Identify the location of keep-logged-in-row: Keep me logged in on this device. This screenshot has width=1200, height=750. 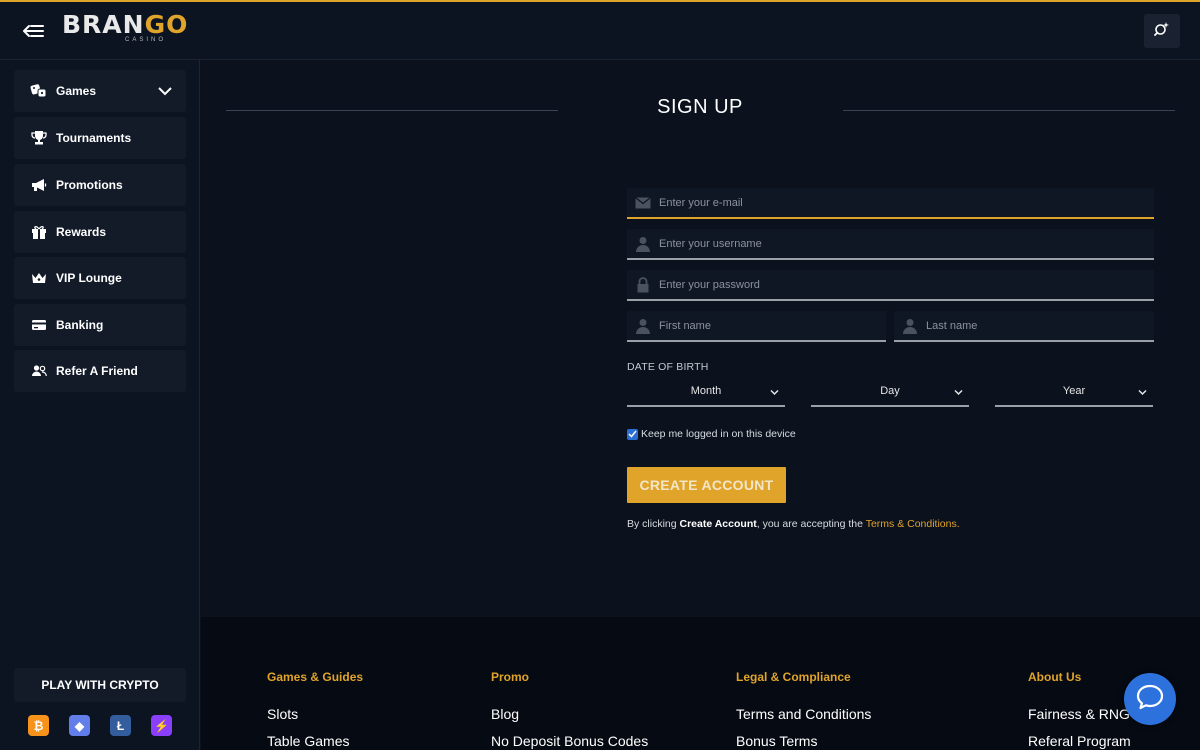
(711, 434).